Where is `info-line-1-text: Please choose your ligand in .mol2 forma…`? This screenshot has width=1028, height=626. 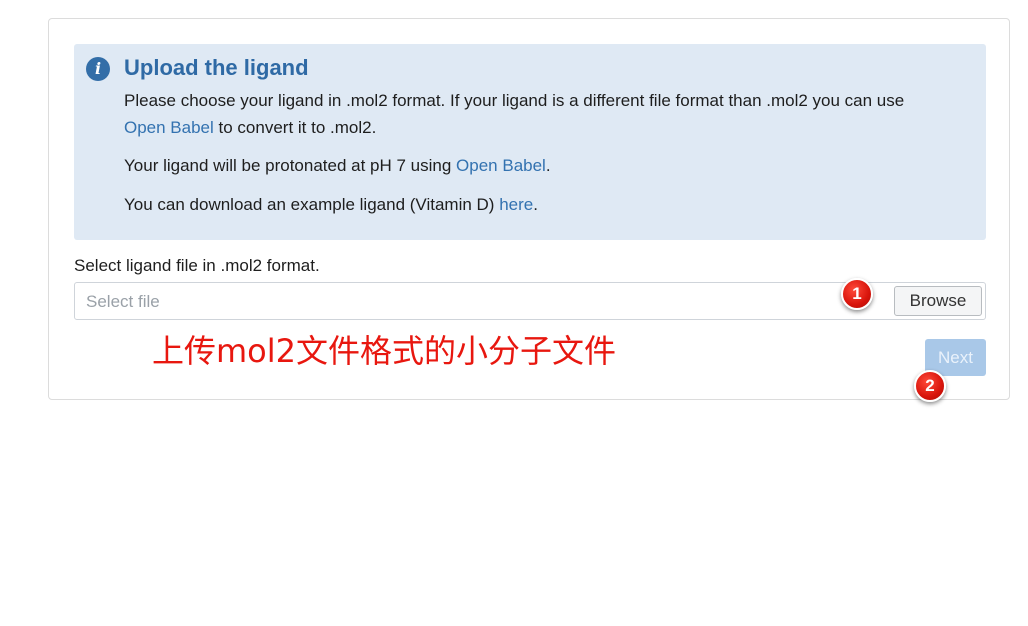 info-line-1-text: Please choose your ligand in .mol2 forma… is located at coordinates (514, 100).